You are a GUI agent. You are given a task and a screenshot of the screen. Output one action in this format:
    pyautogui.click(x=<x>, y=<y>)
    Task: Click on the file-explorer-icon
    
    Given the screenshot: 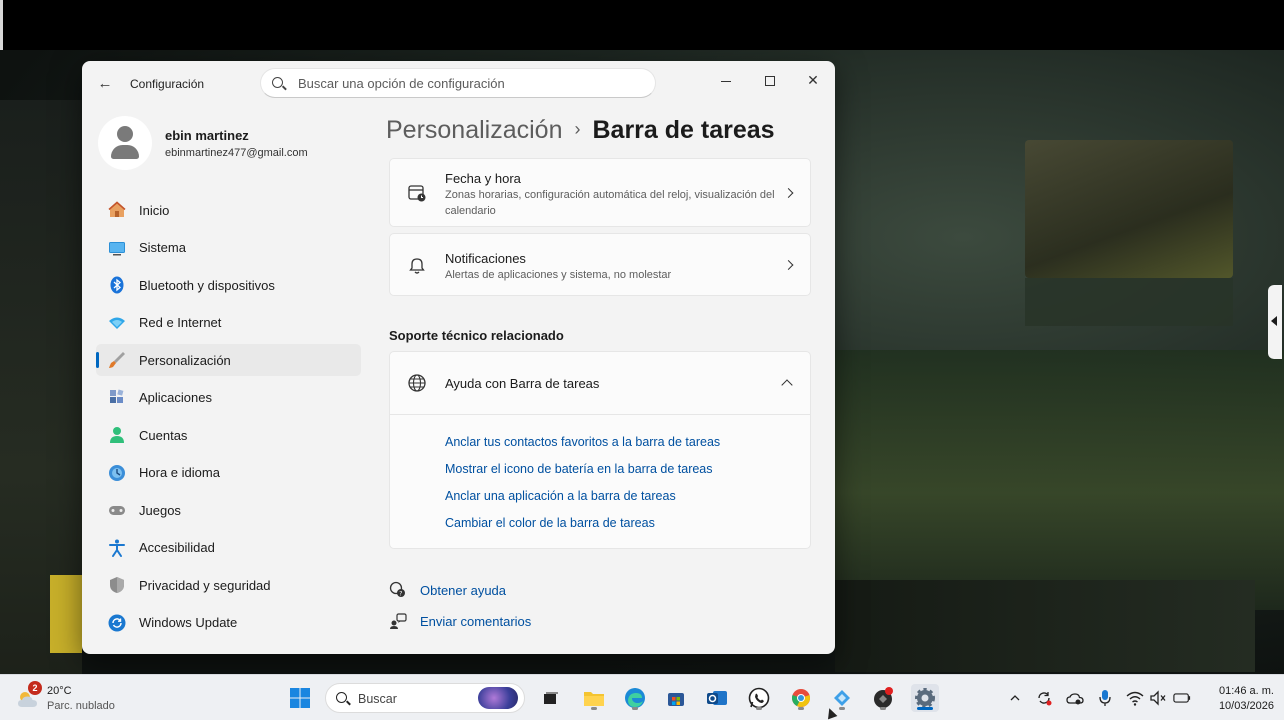 What is the action you would take?
    pyautogui.click(x=594, y=698)
    